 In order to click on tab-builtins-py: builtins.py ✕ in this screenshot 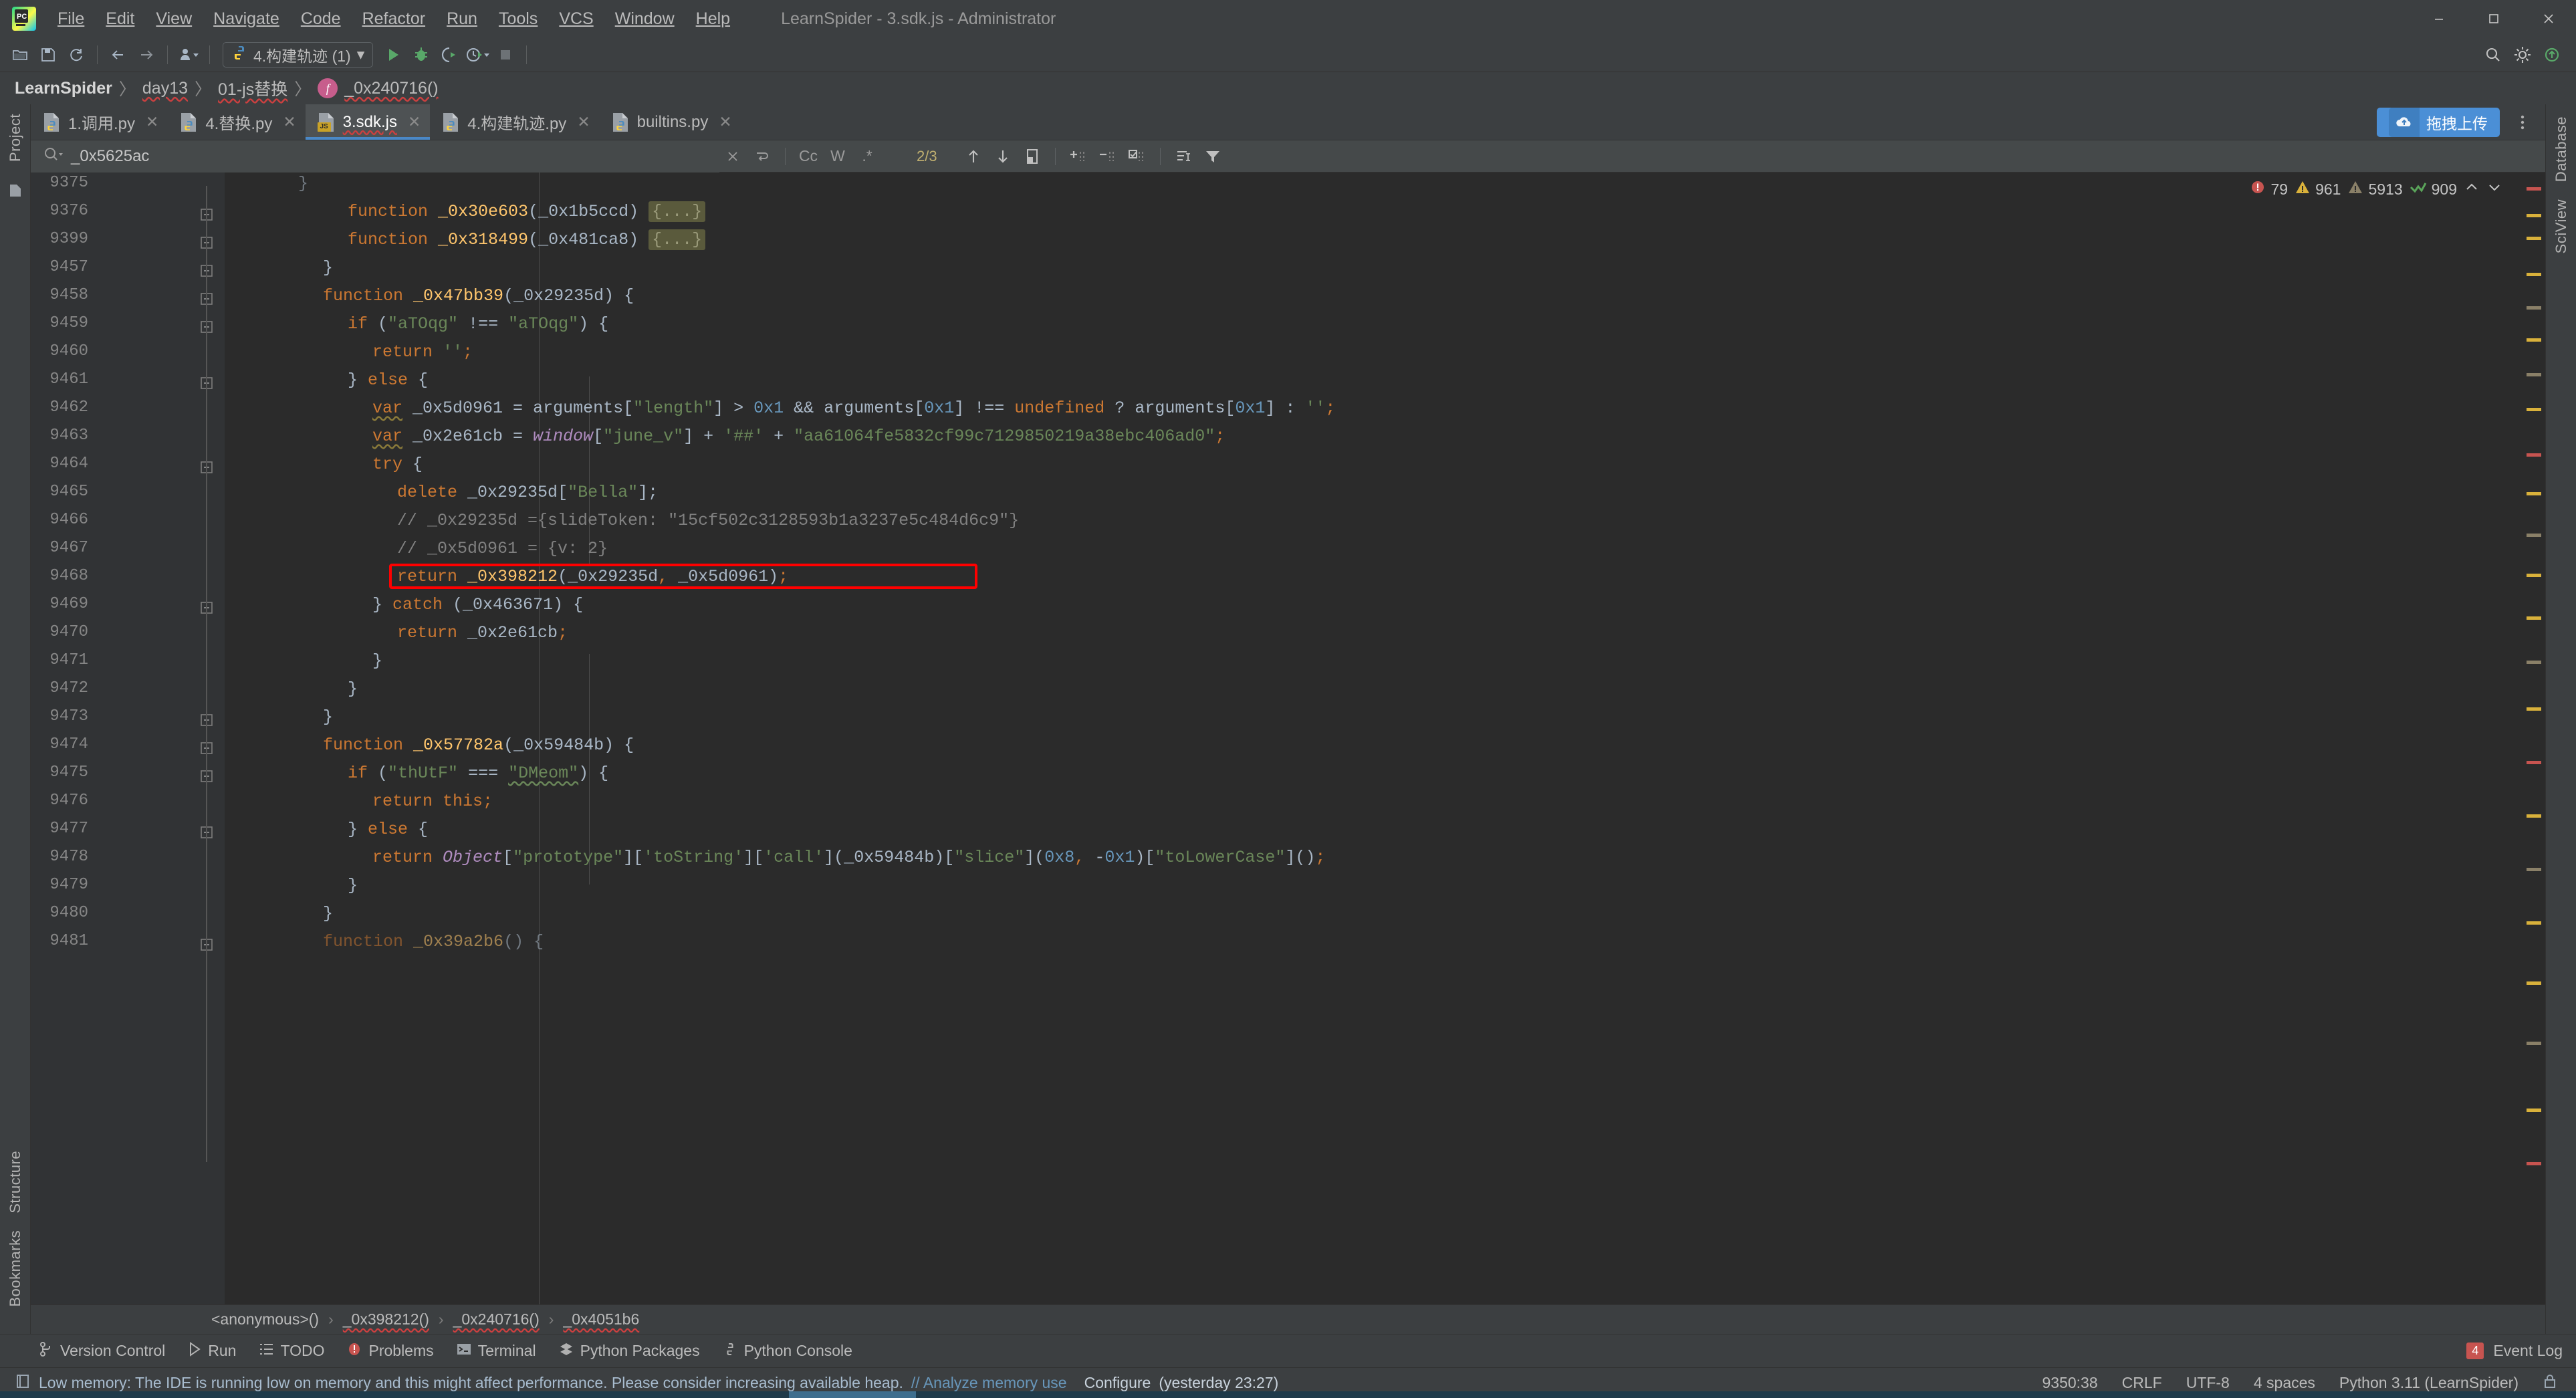, I will do `click(670, 122)`.